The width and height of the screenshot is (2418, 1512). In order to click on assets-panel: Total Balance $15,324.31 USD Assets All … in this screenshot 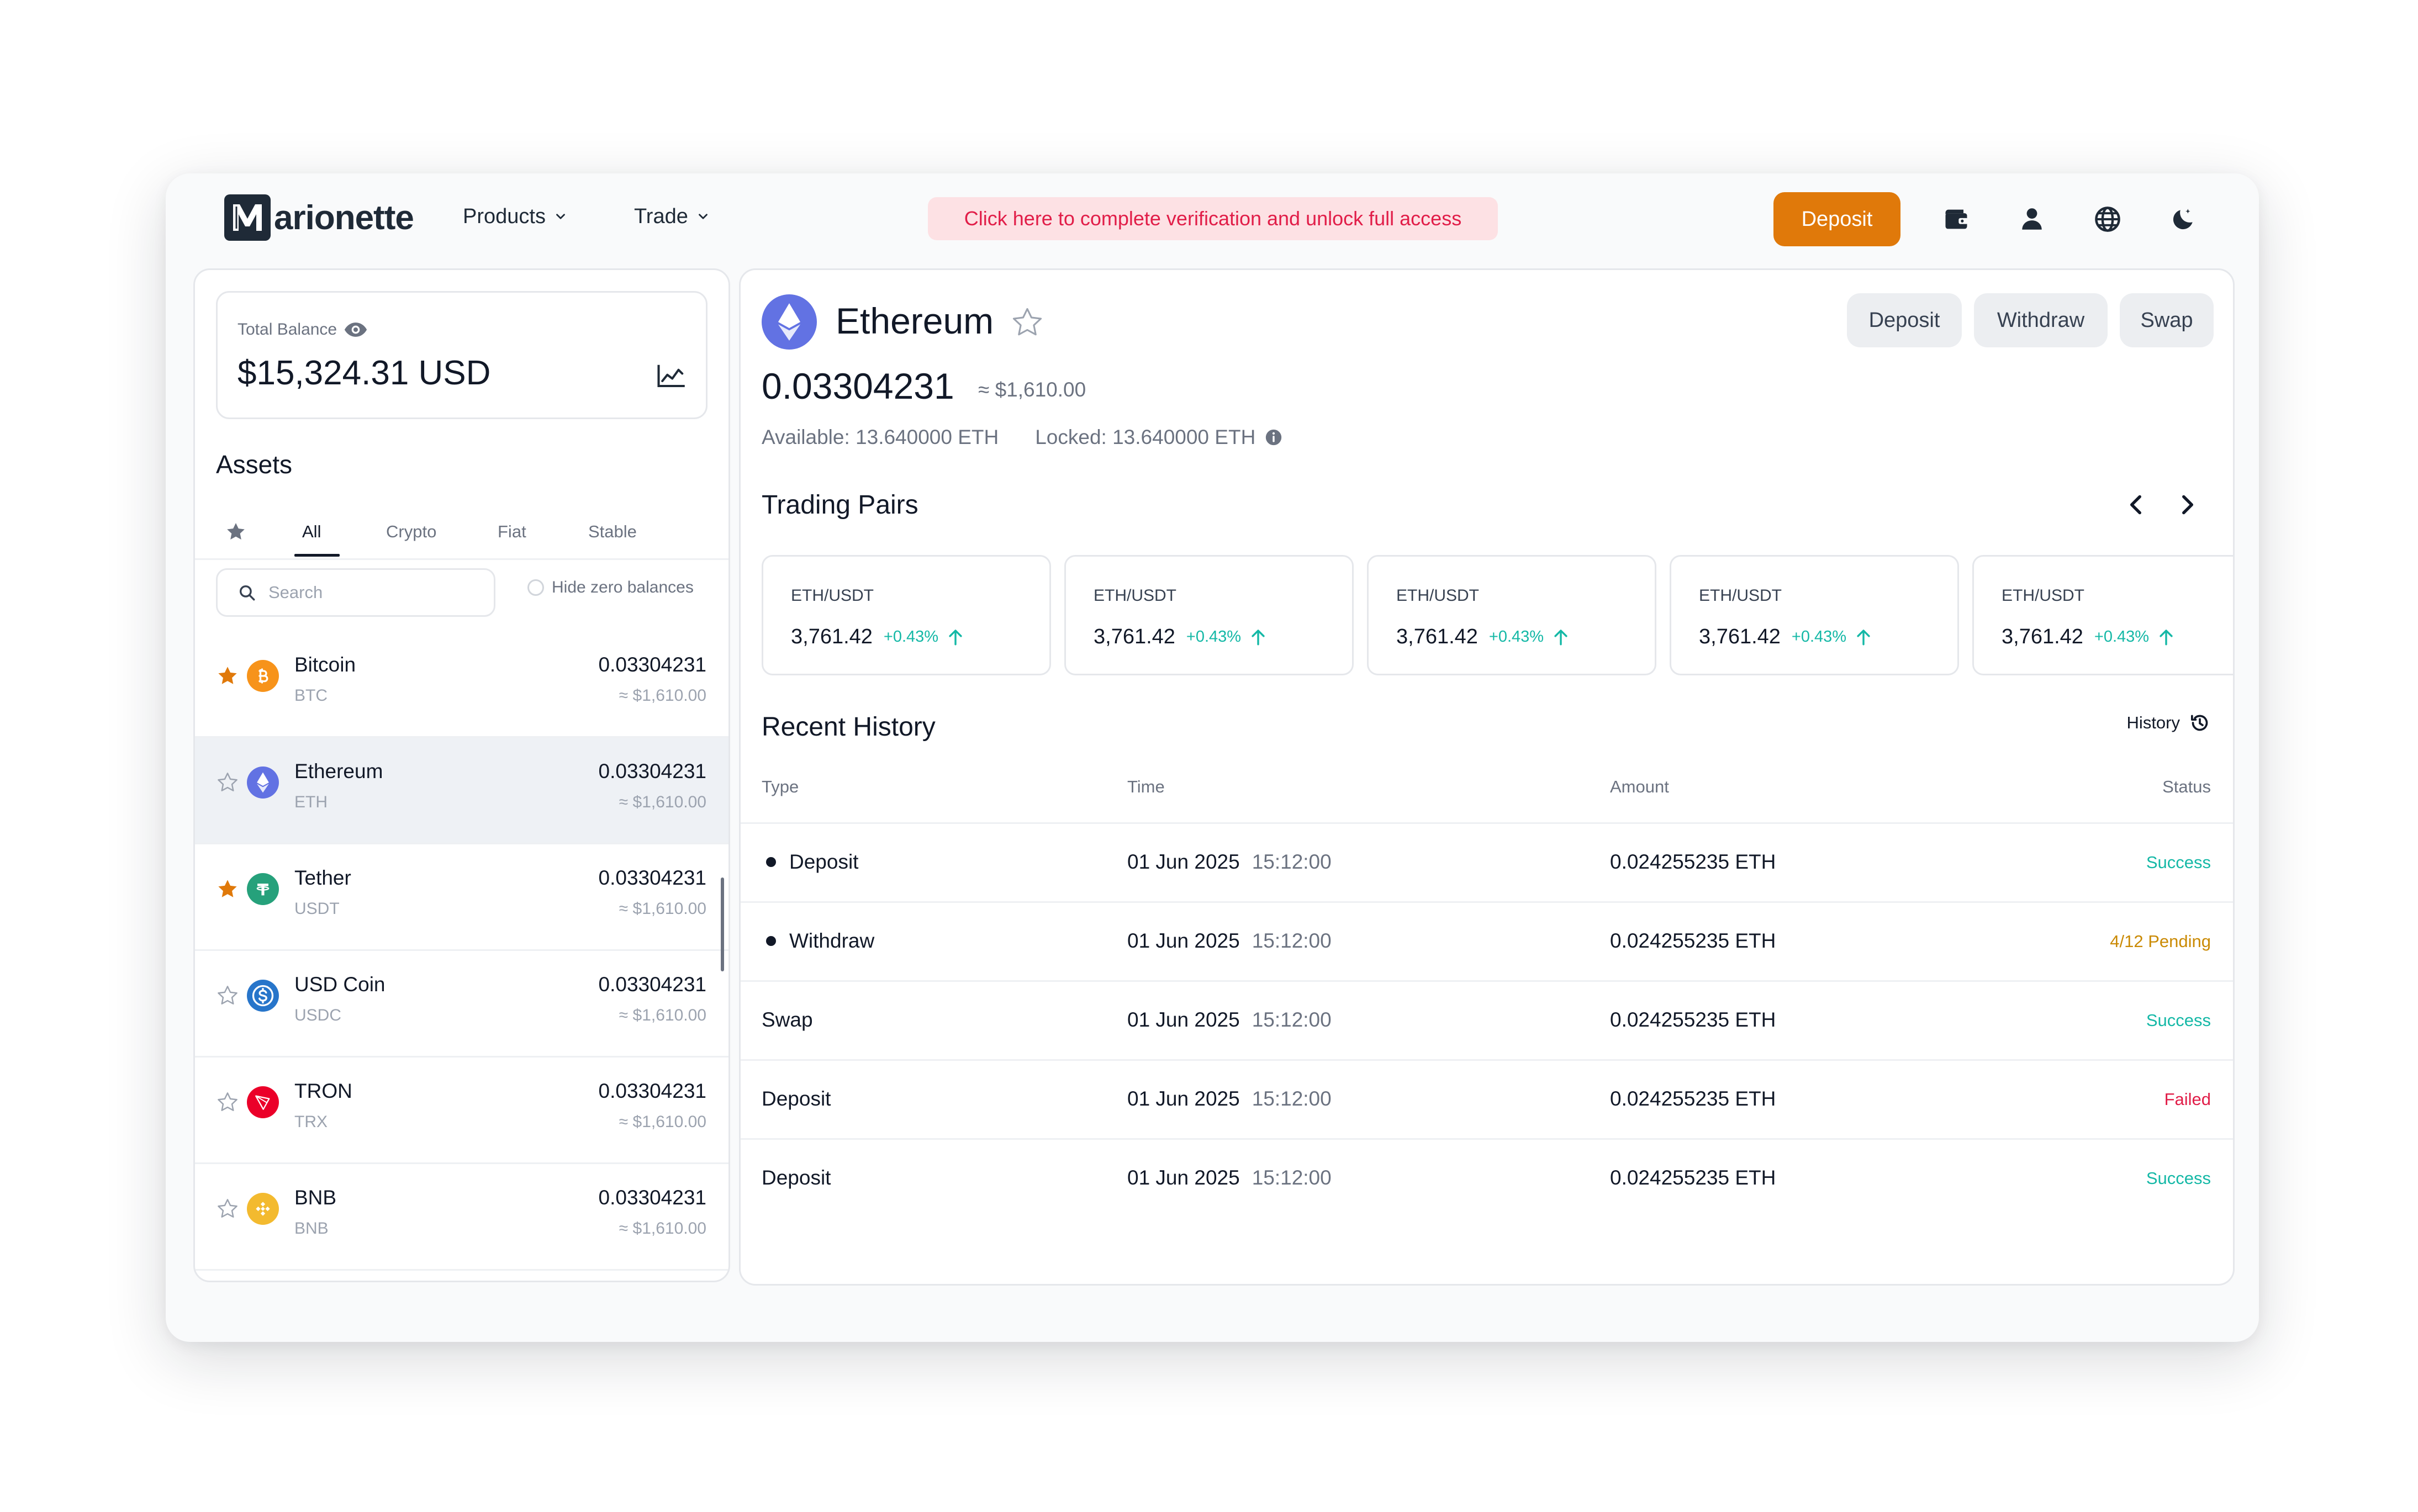, I will do `click(461, 775)`.